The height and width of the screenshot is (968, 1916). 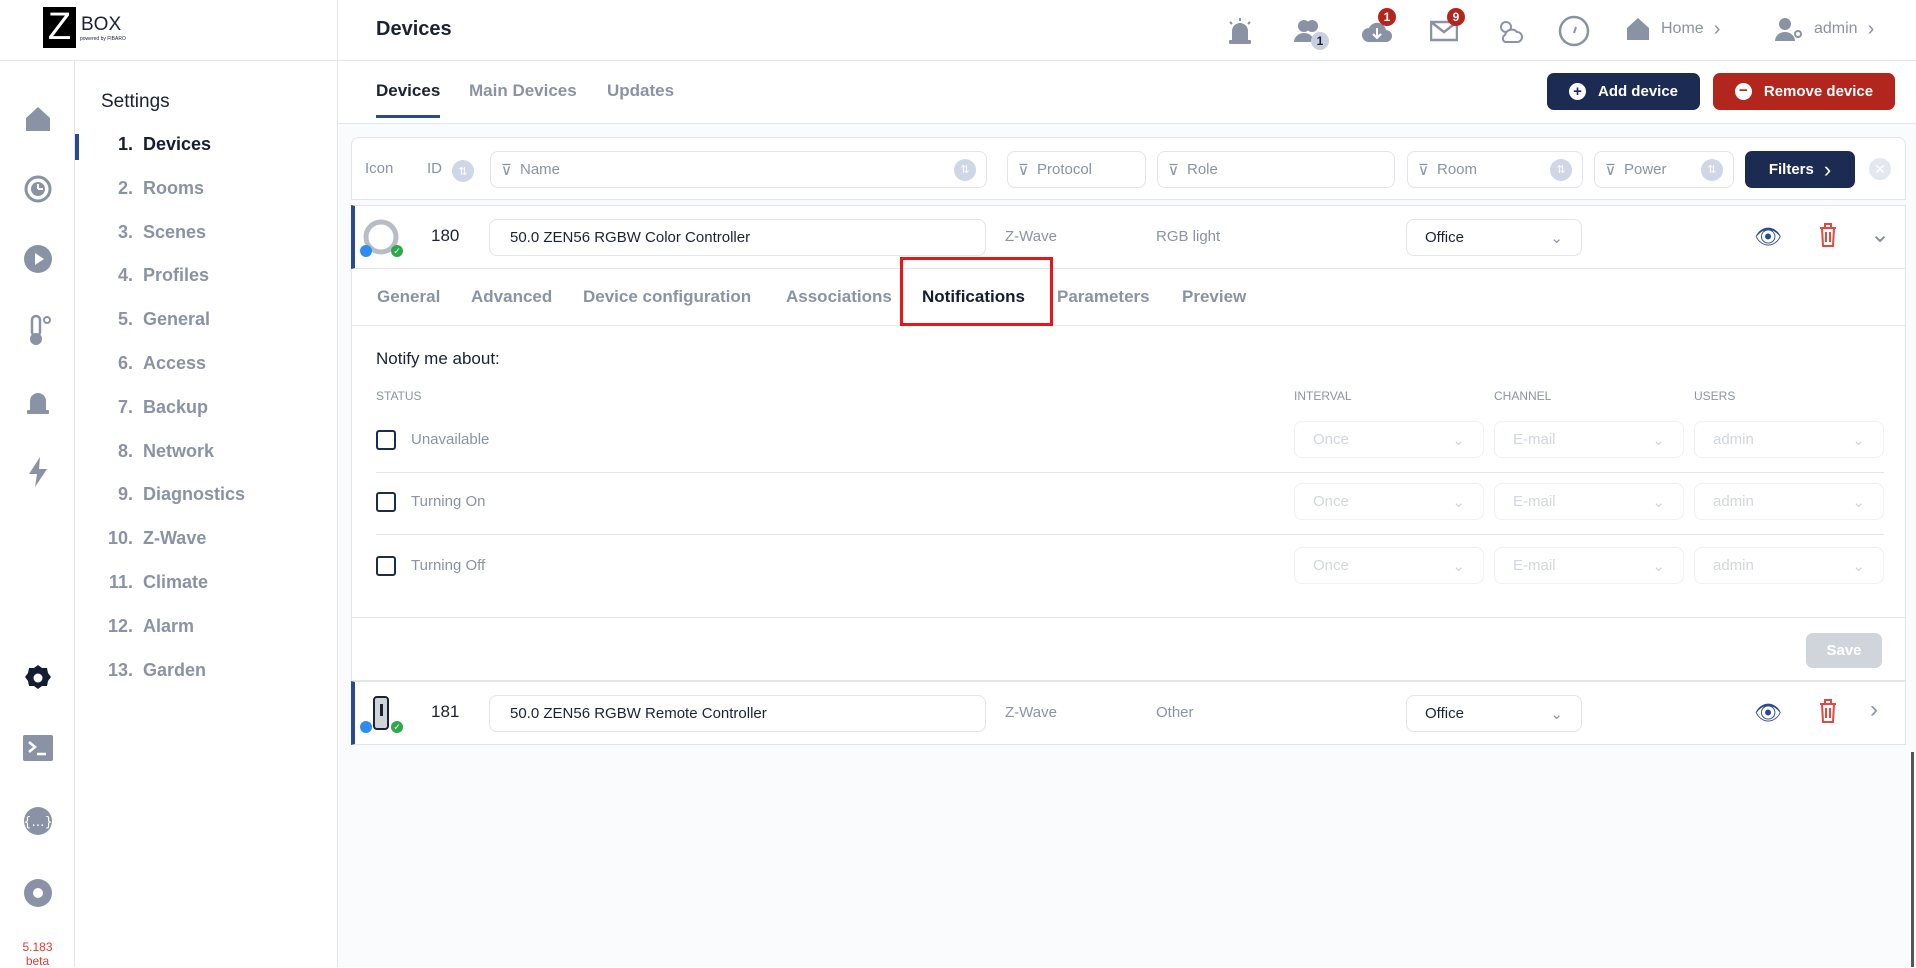 What do you see at coordinates (667, 297) in the screenshot?
I see `detail-tab-device-configuration: Device configuration` at bounding box center [667, 297].